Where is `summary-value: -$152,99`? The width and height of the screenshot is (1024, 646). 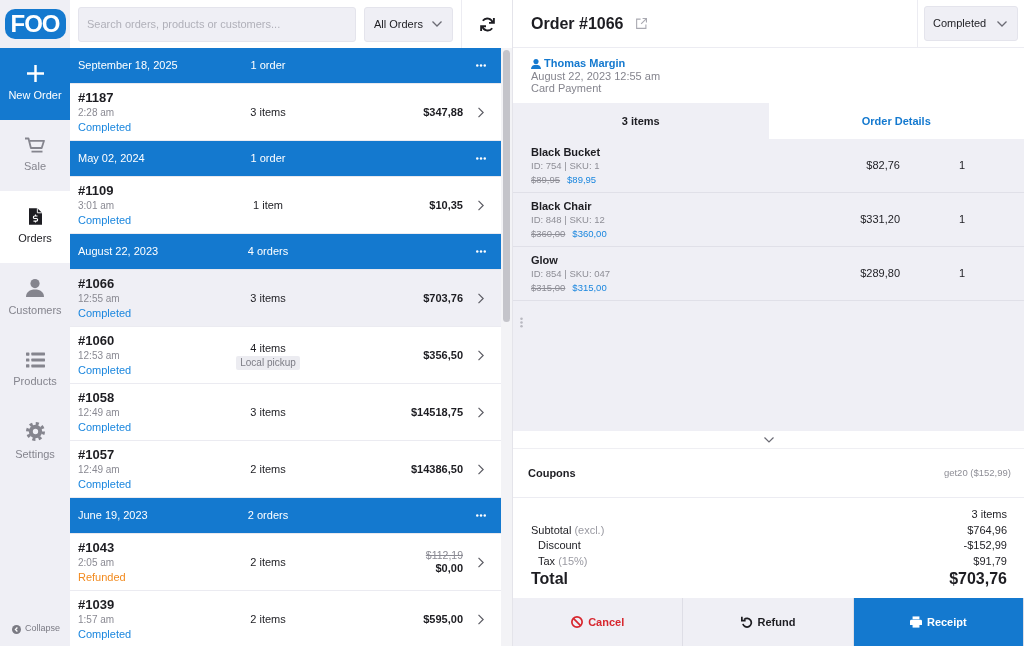 summary-value: -$152,99 is located at coordinates (985, 545).